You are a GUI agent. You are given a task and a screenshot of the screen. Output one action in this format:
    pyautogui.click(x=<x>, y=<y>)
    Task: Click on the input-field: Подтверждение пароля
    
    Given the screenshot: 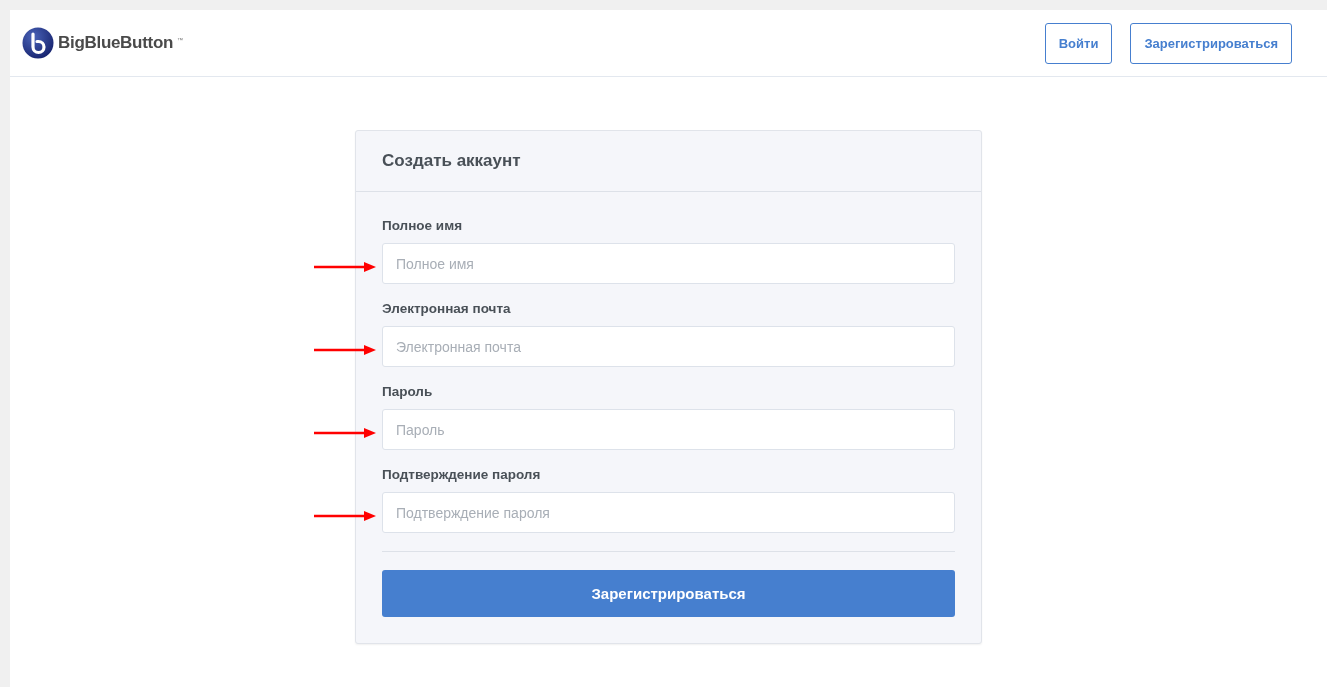 What is the action you would take?
    pyautogui.click(x=668, y=512)
    